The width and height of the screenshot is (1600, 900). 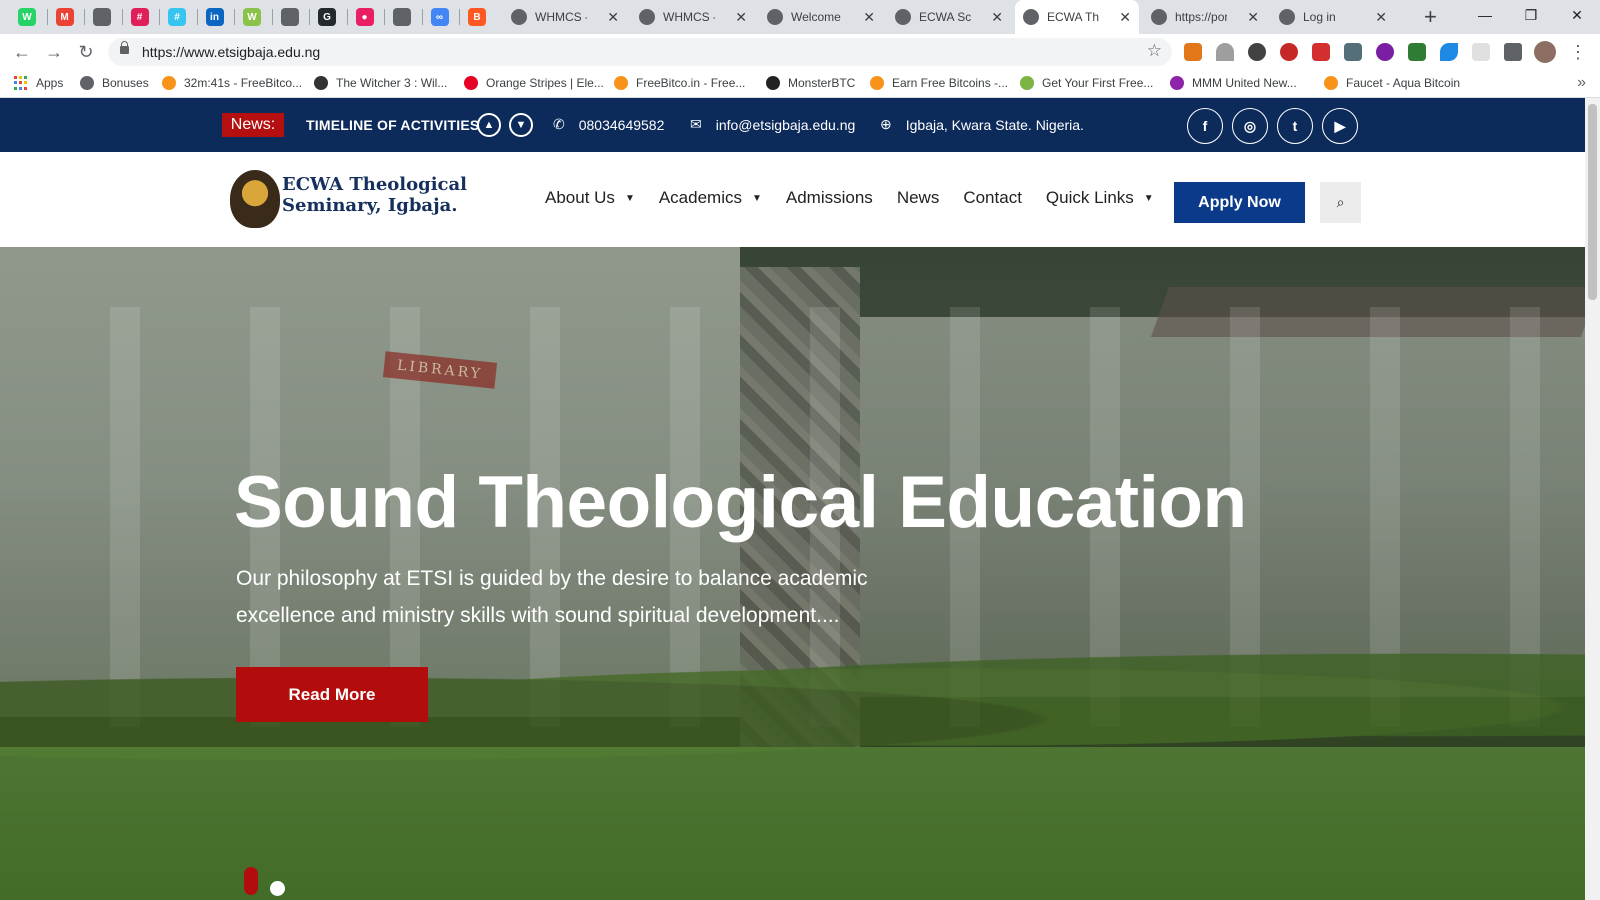 I want to click on new-tab-button: +, so click(x=1430, y=17).